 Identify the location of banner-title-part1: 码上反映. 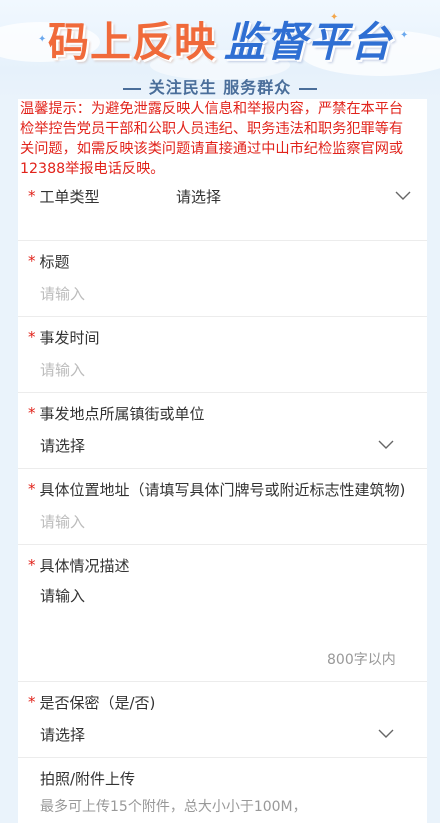
(132, 42).